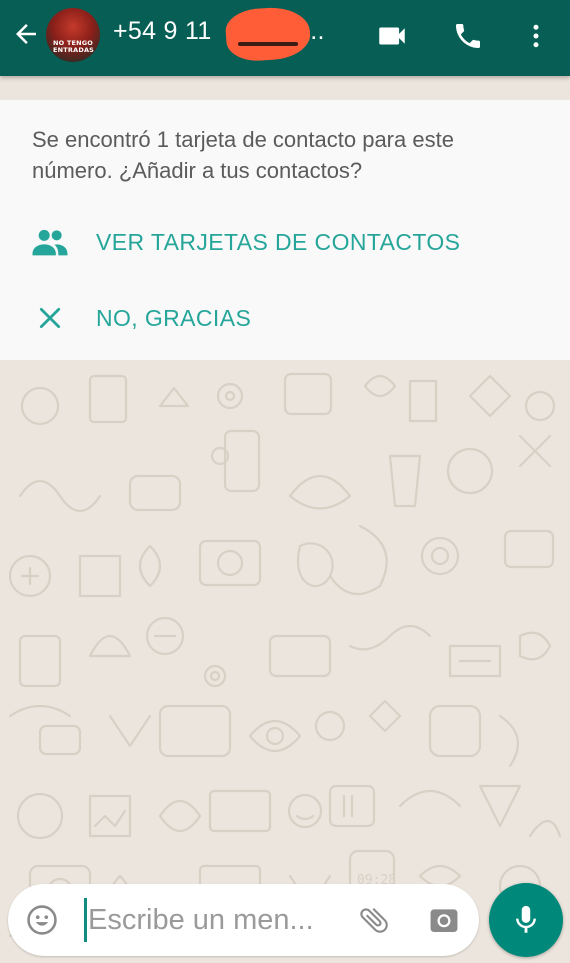 The width and height of the screenshot is (570, 963). I want to click on arrow-left-icon, so click(26, 34).